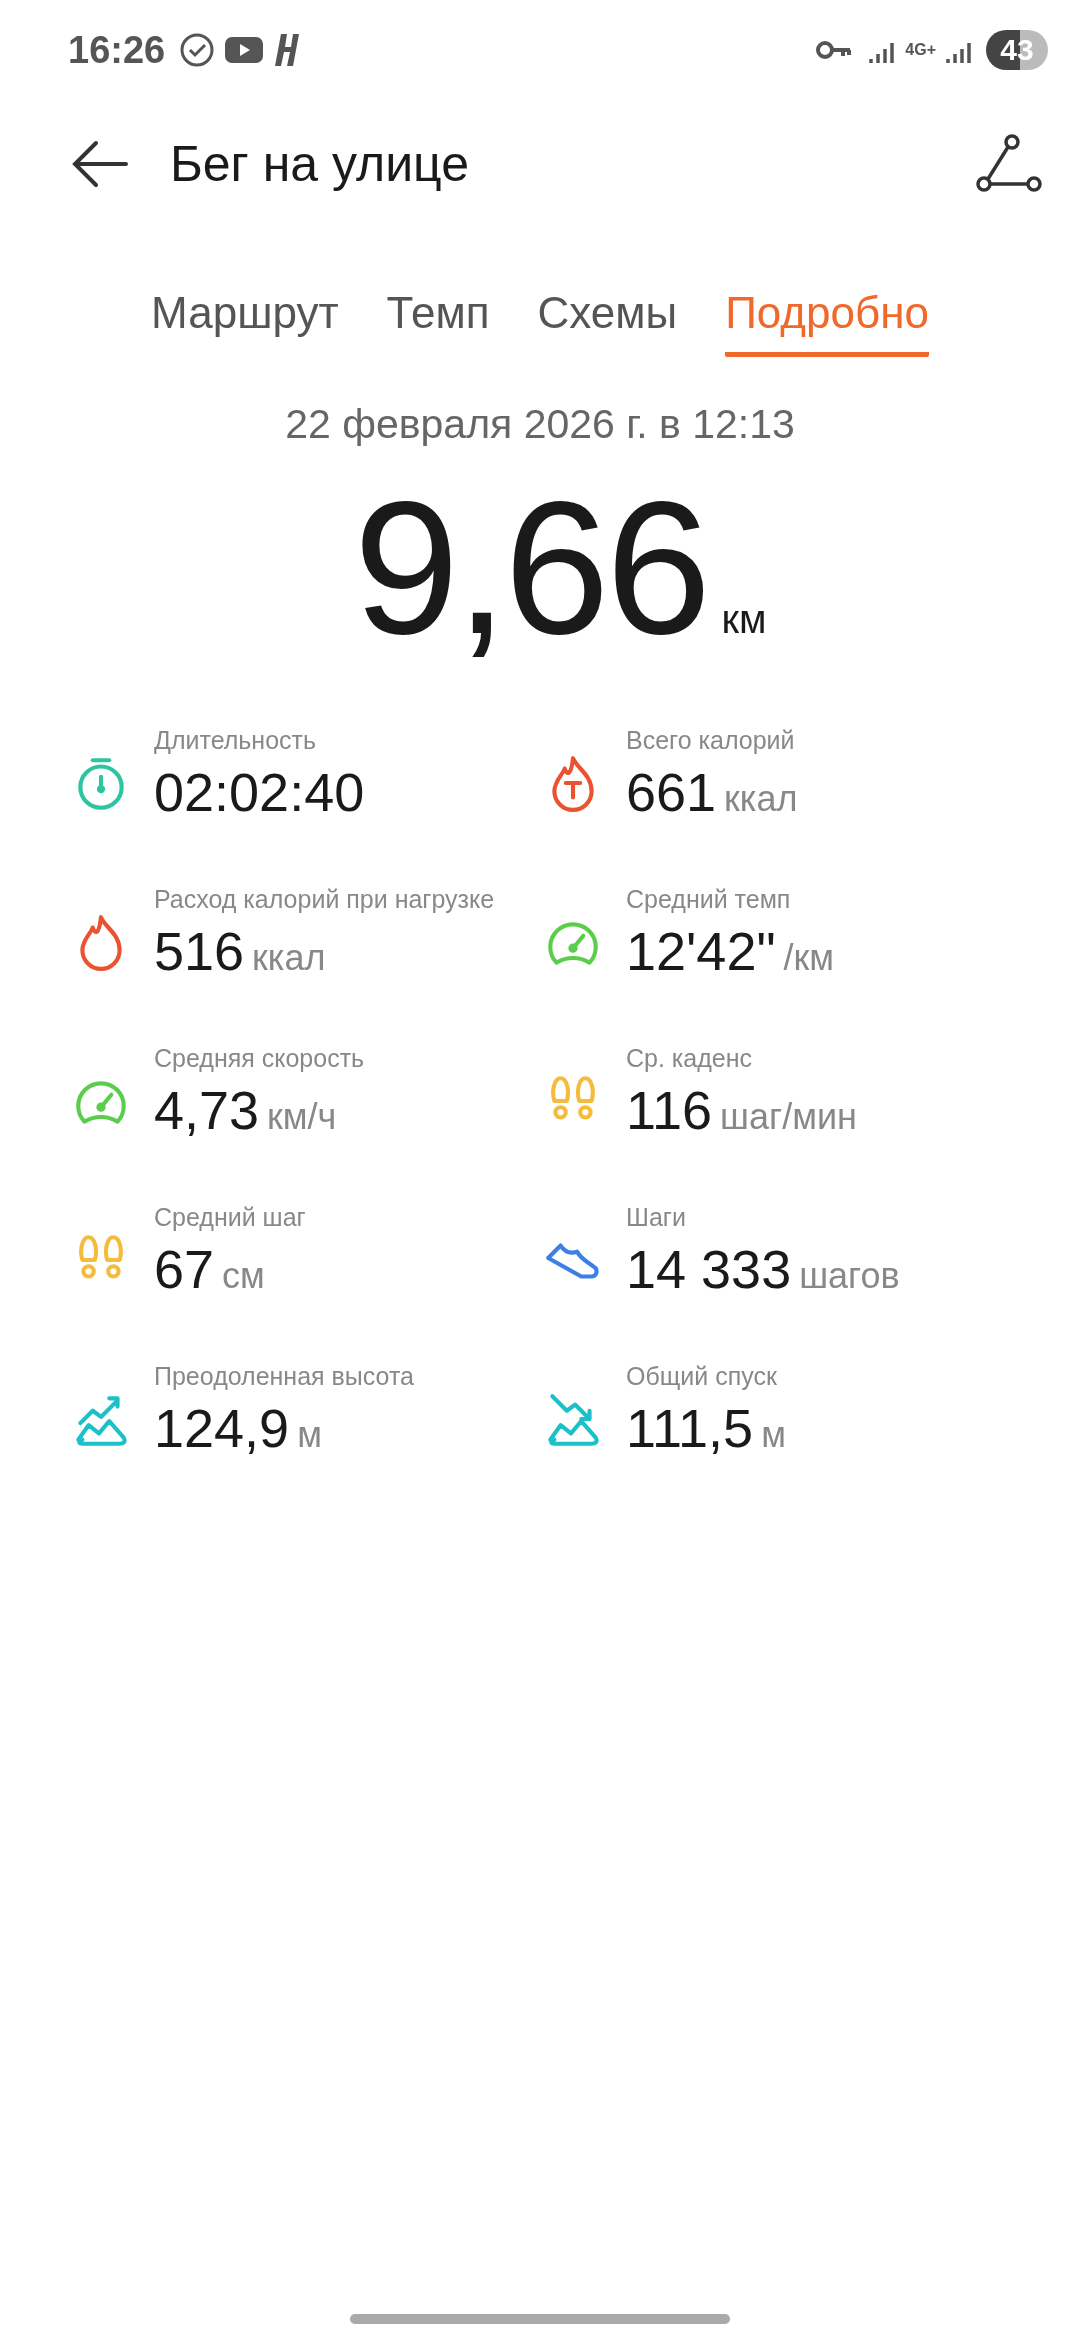 The image size is (1080, 2340). I want to click on stat-unit: /км, so click(809, 958).